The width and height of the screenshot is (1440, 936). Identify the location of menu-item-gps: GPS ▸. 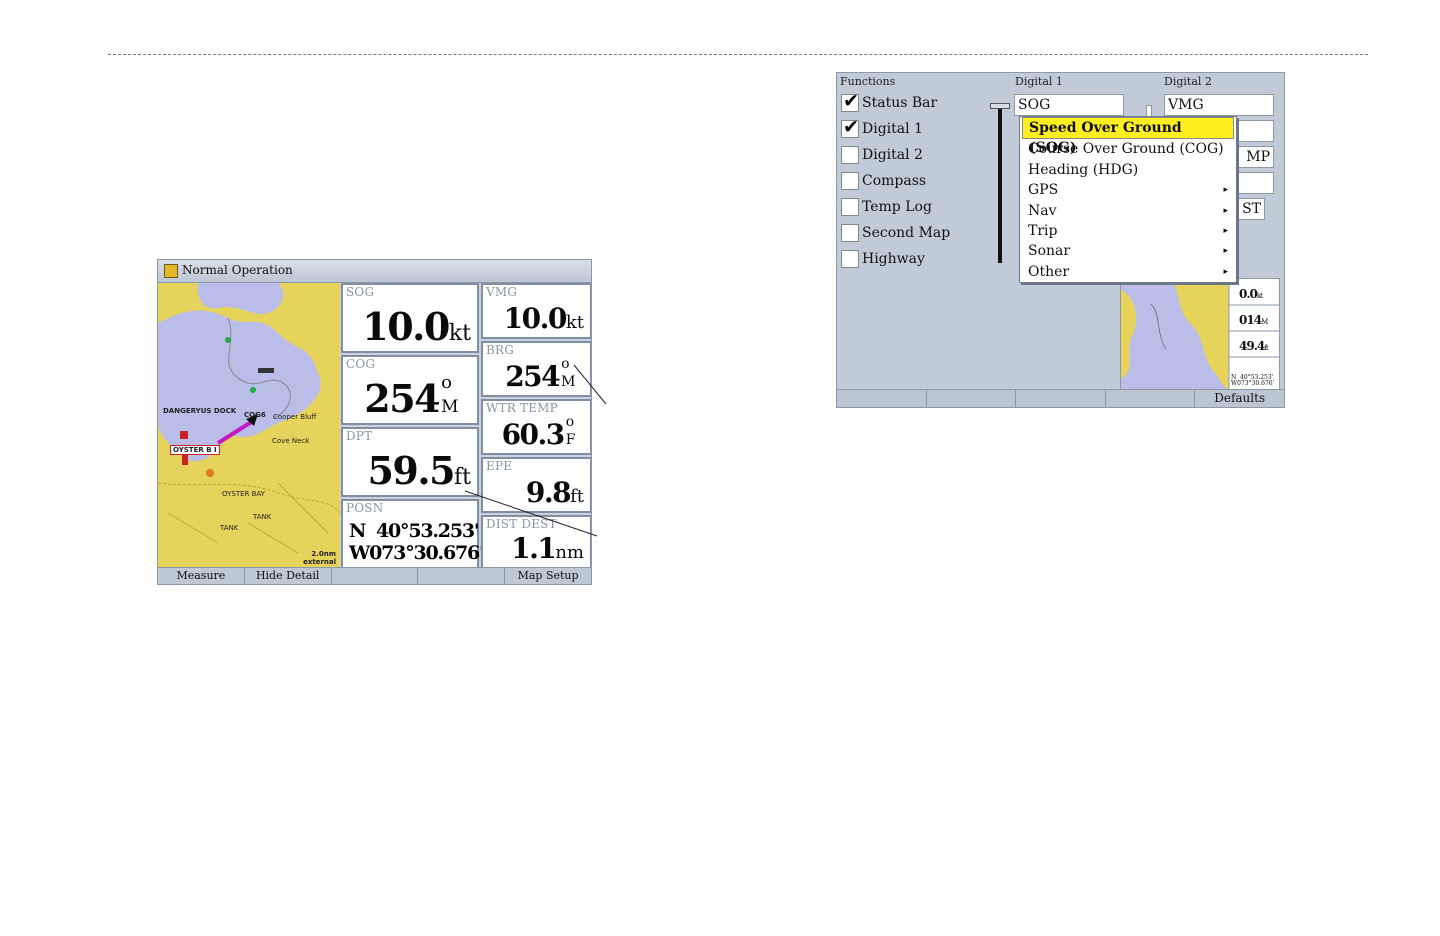
(1128, 190).